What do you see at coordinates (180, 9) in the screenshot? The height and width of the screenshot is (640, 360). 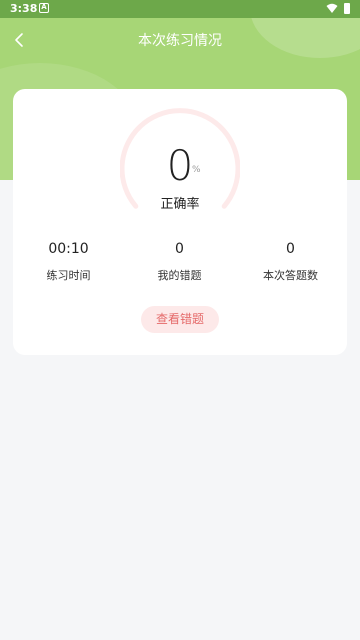 I see `status-bar: 3:38 A` at bounding box center [180, 9].